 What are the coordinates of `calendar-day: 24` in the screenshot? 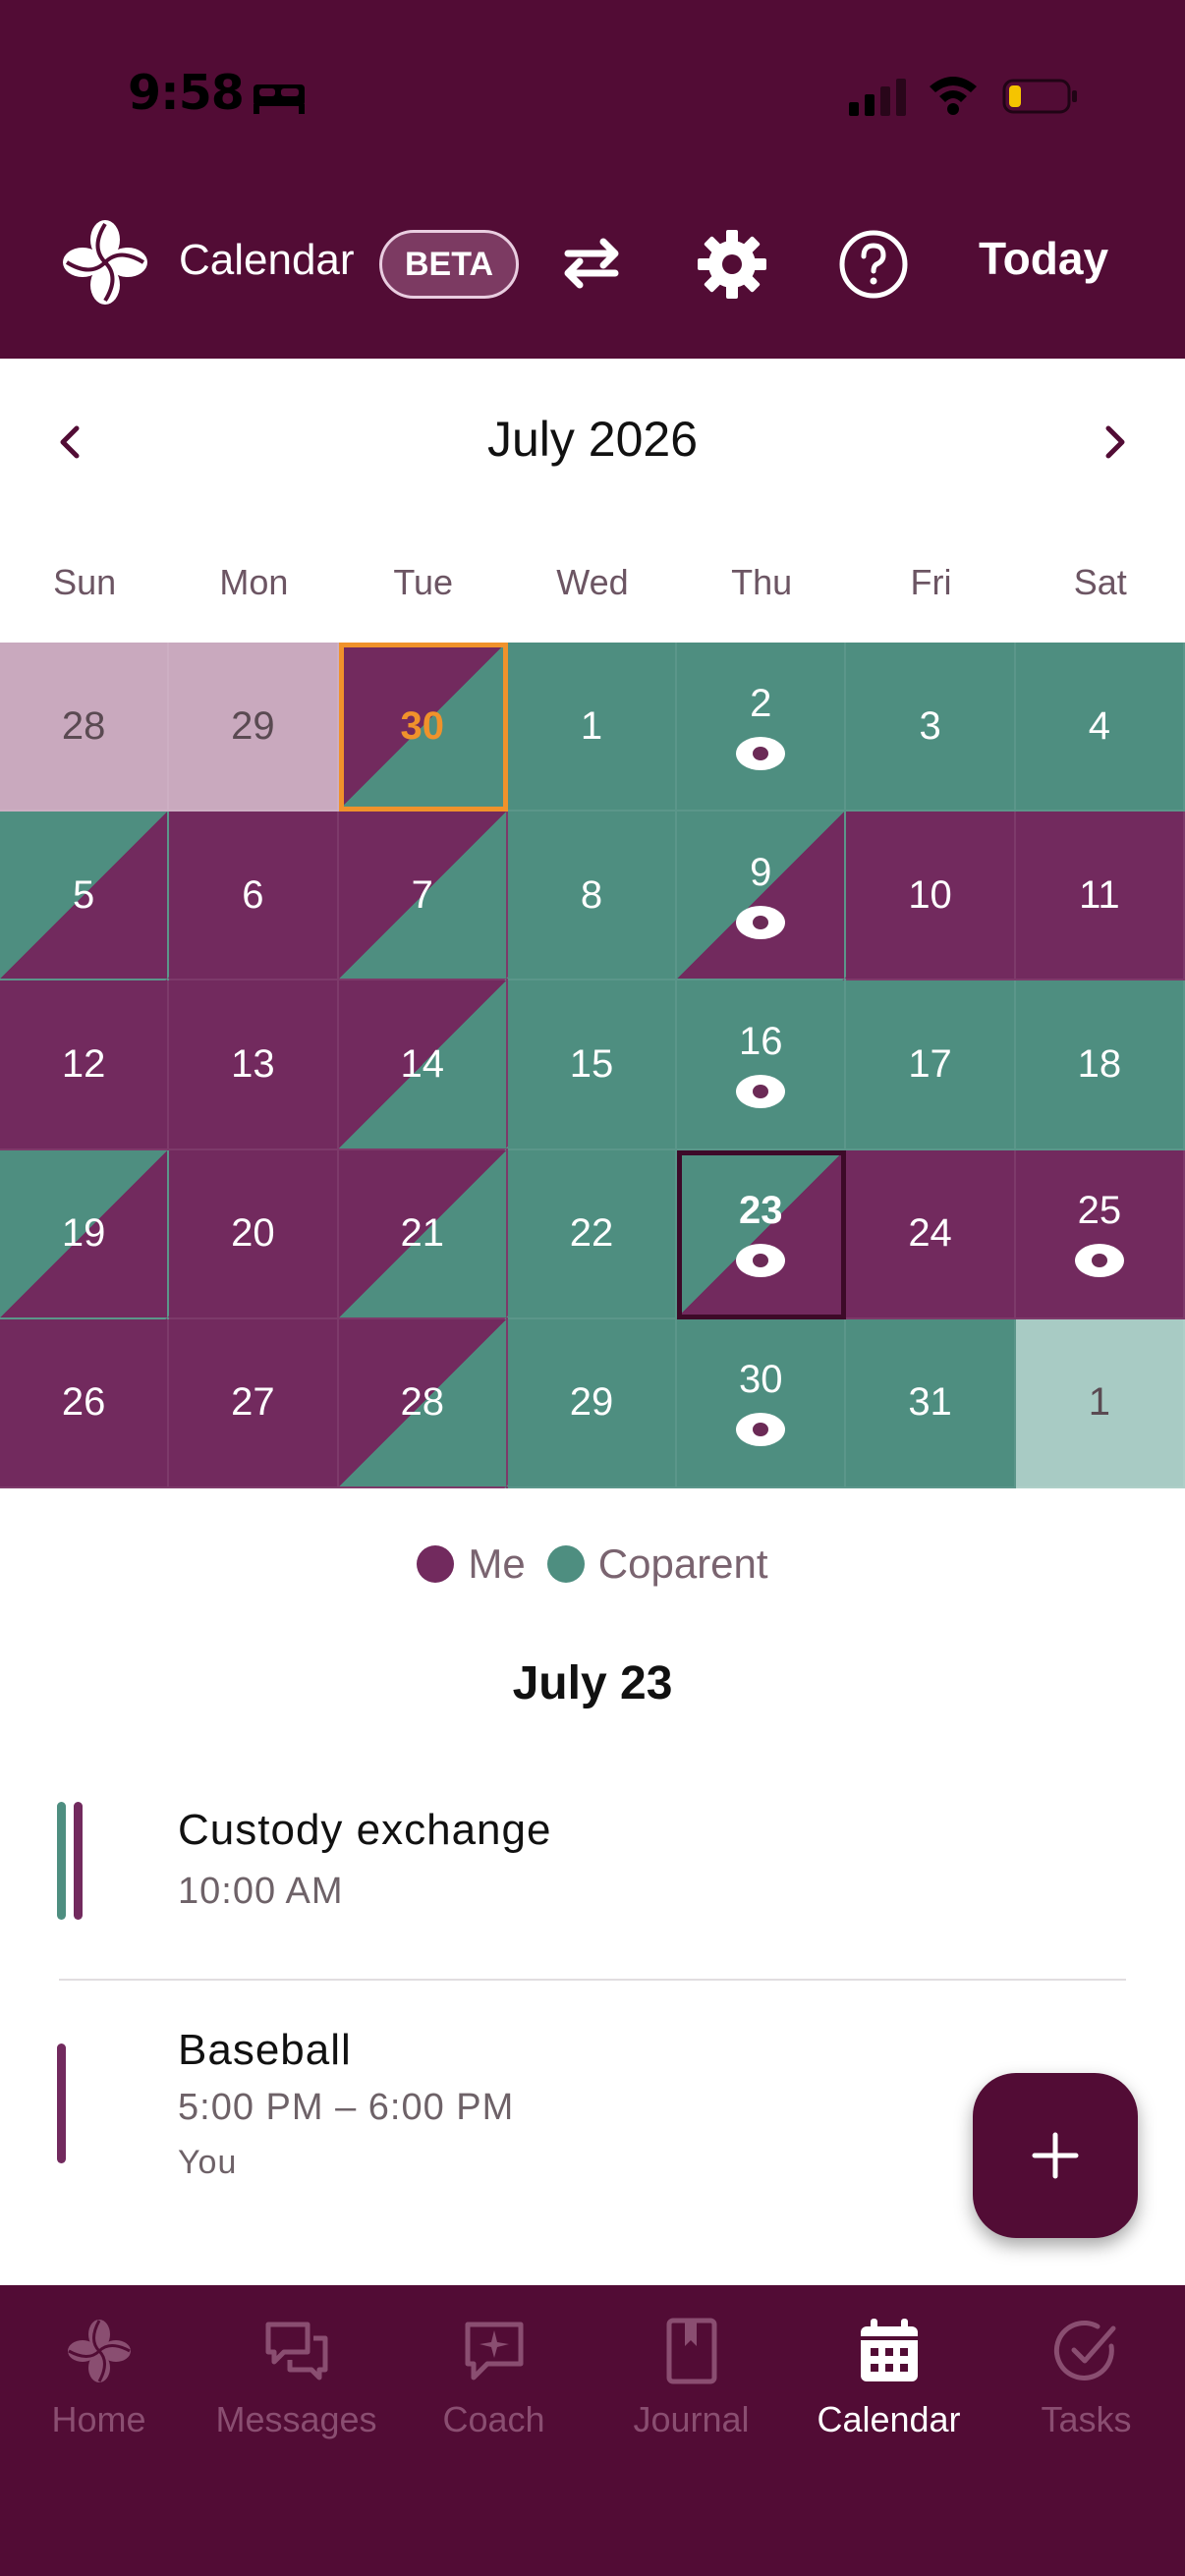 It's located at (931, 1234).